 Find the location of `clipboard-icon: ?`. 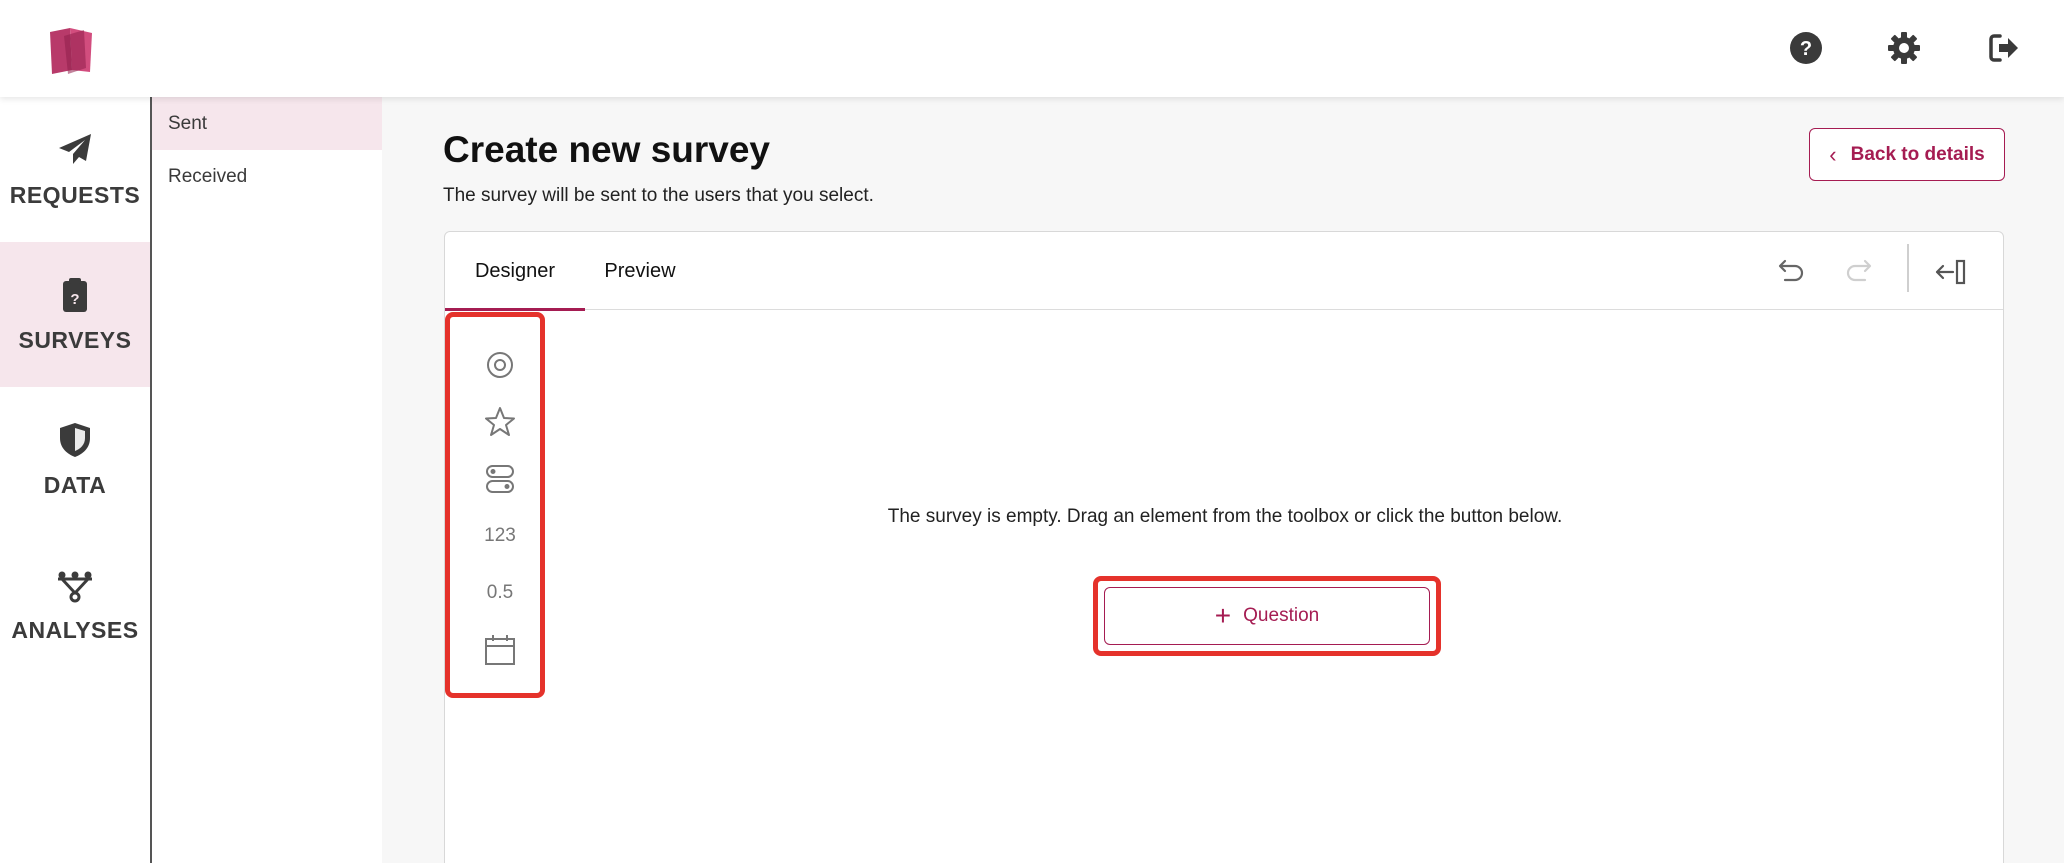

clipboard-icon: ? is located at coordinates (75, 295).